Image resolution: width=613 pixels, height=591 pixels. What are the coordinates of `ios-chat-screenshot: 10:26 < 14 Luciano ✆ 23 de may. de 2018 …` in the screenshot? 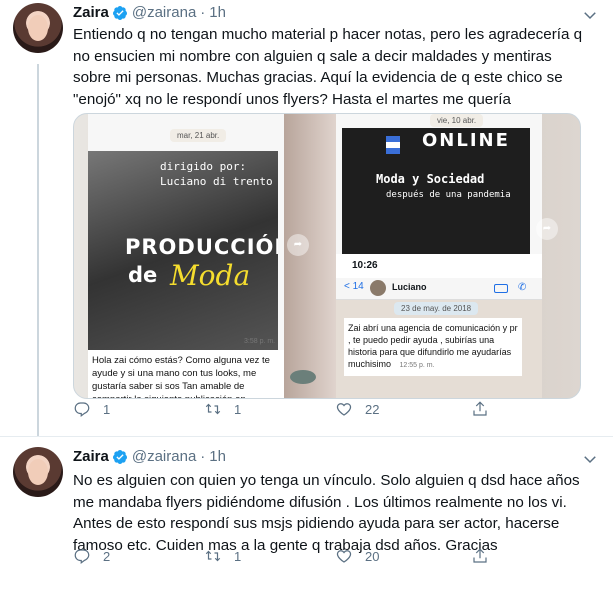 It's located at (439, 326).